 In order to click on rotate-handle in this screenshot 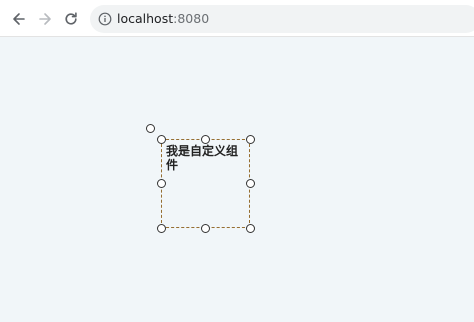, I will do `click(150, 128)`.